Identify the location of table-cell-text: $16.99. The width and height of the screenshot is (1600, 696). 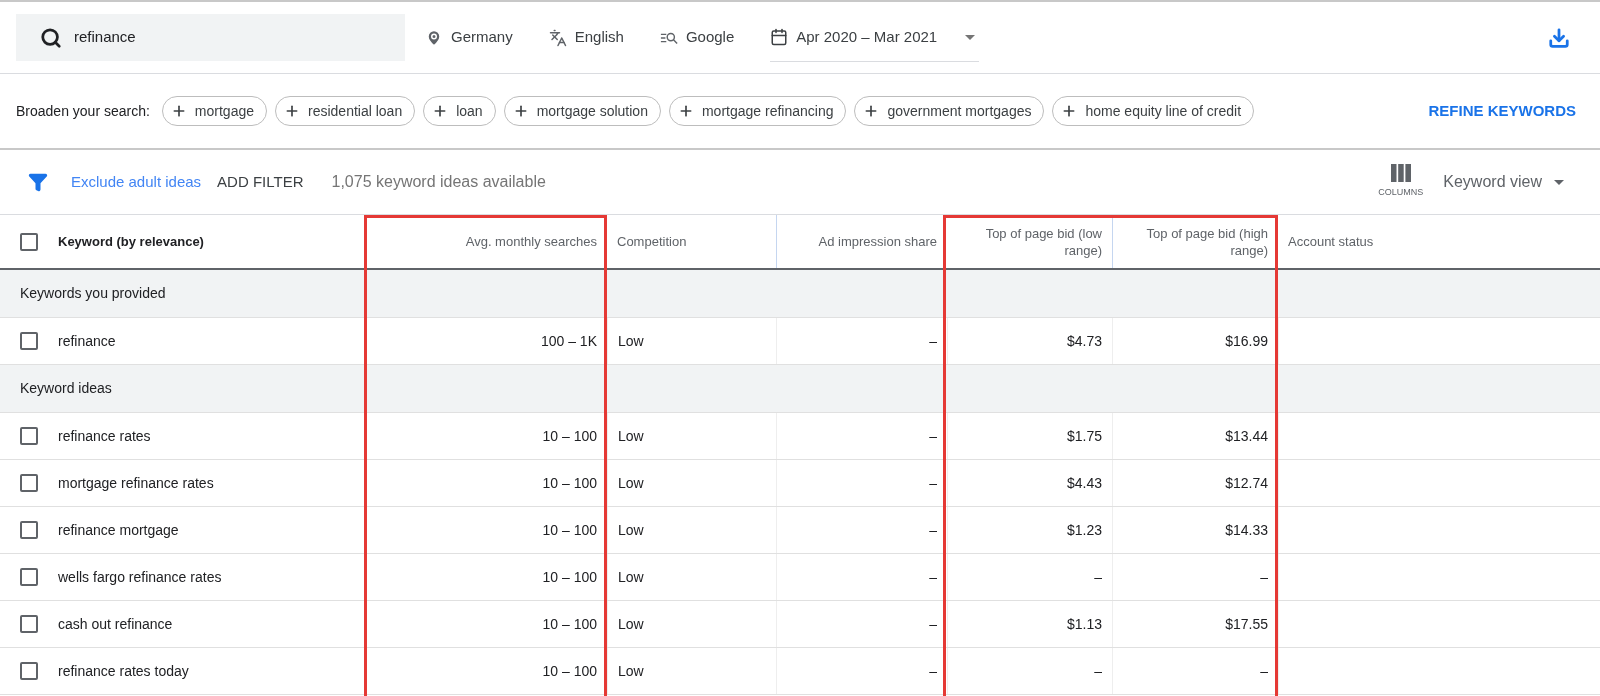
(1246, 341).